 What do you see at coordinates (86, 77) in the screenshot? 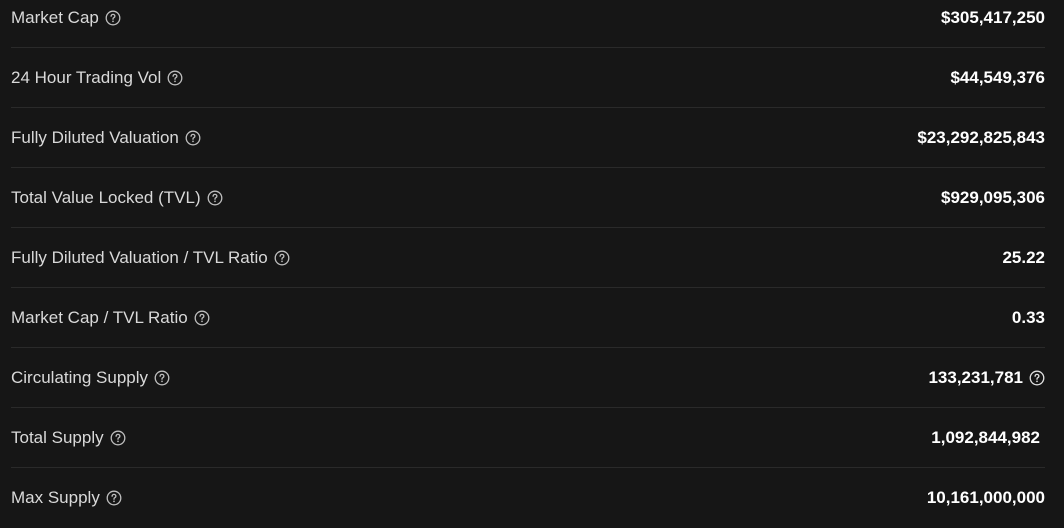
I see `stat-label: 24 Hour Trading Vol` at bounding box center [86, 77].